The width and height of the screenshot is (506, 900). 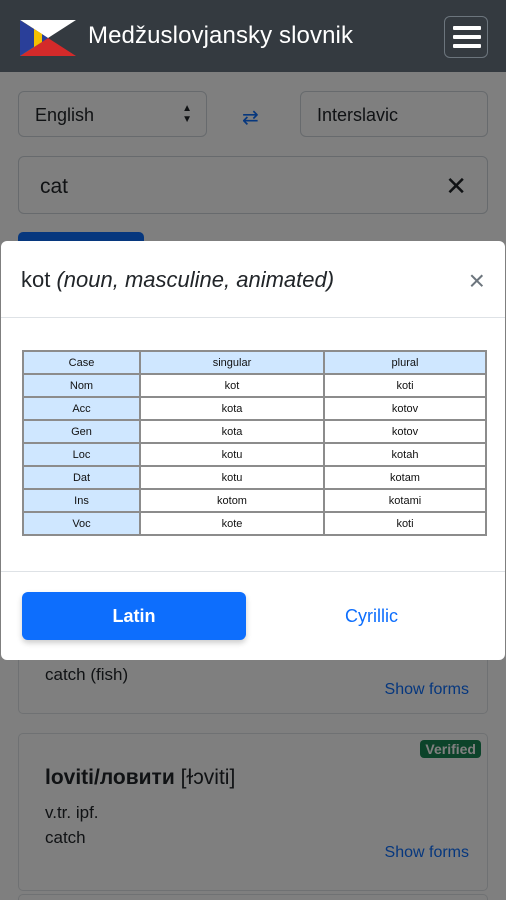 What do you see at coordinates (81, 477) in the screenshot?
I see `case-cell: Dat` at bounding box center [81, 477].